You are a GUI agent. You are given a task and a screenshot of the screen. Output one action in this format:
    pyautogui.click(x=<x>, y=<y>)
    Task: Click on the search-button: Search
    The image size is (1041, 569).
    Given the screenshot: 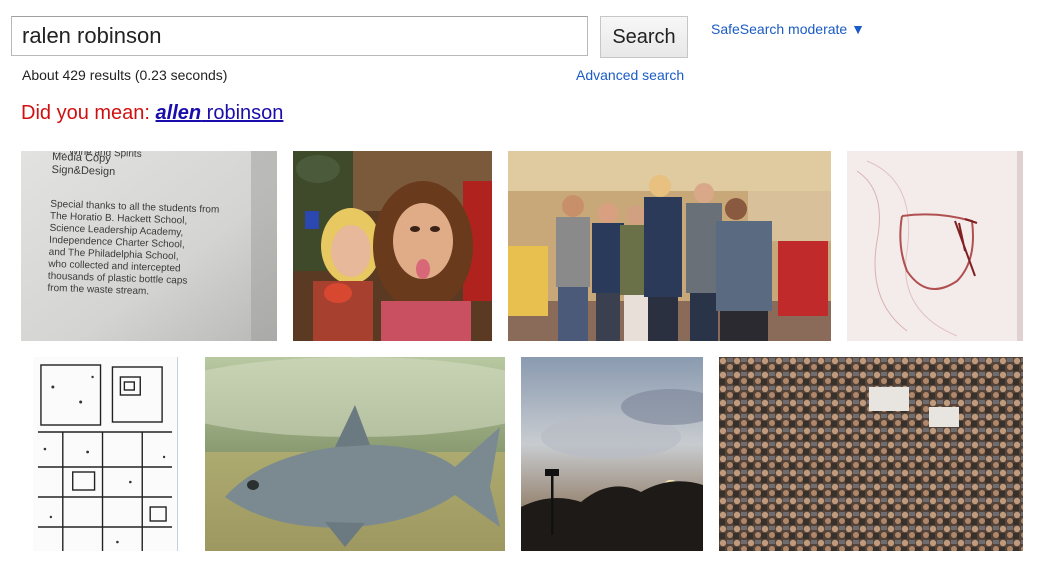 What is the action you would take?
    pyautogui.click(x=644, y=37)
    